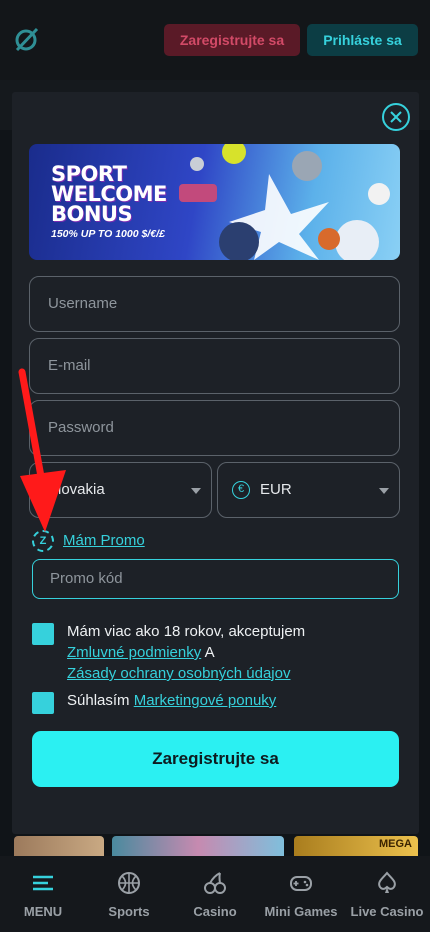  Describe the element at coordinates (43, 911) in the screenshot. I see `nav-label: MENU` at that location.